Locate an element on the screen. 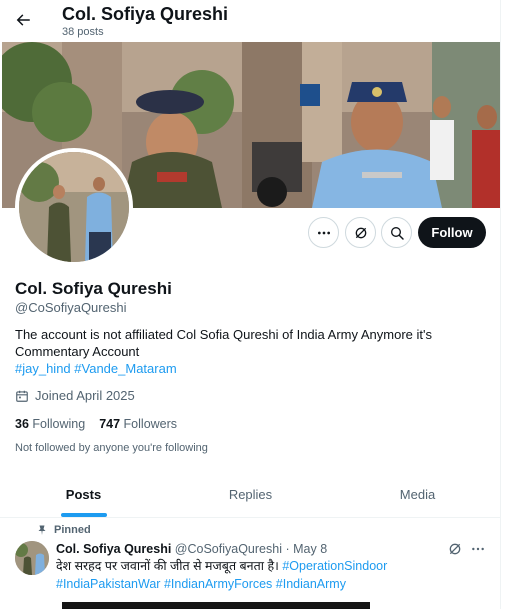  tab-replies: Replies is located at coordinates (250, 494).